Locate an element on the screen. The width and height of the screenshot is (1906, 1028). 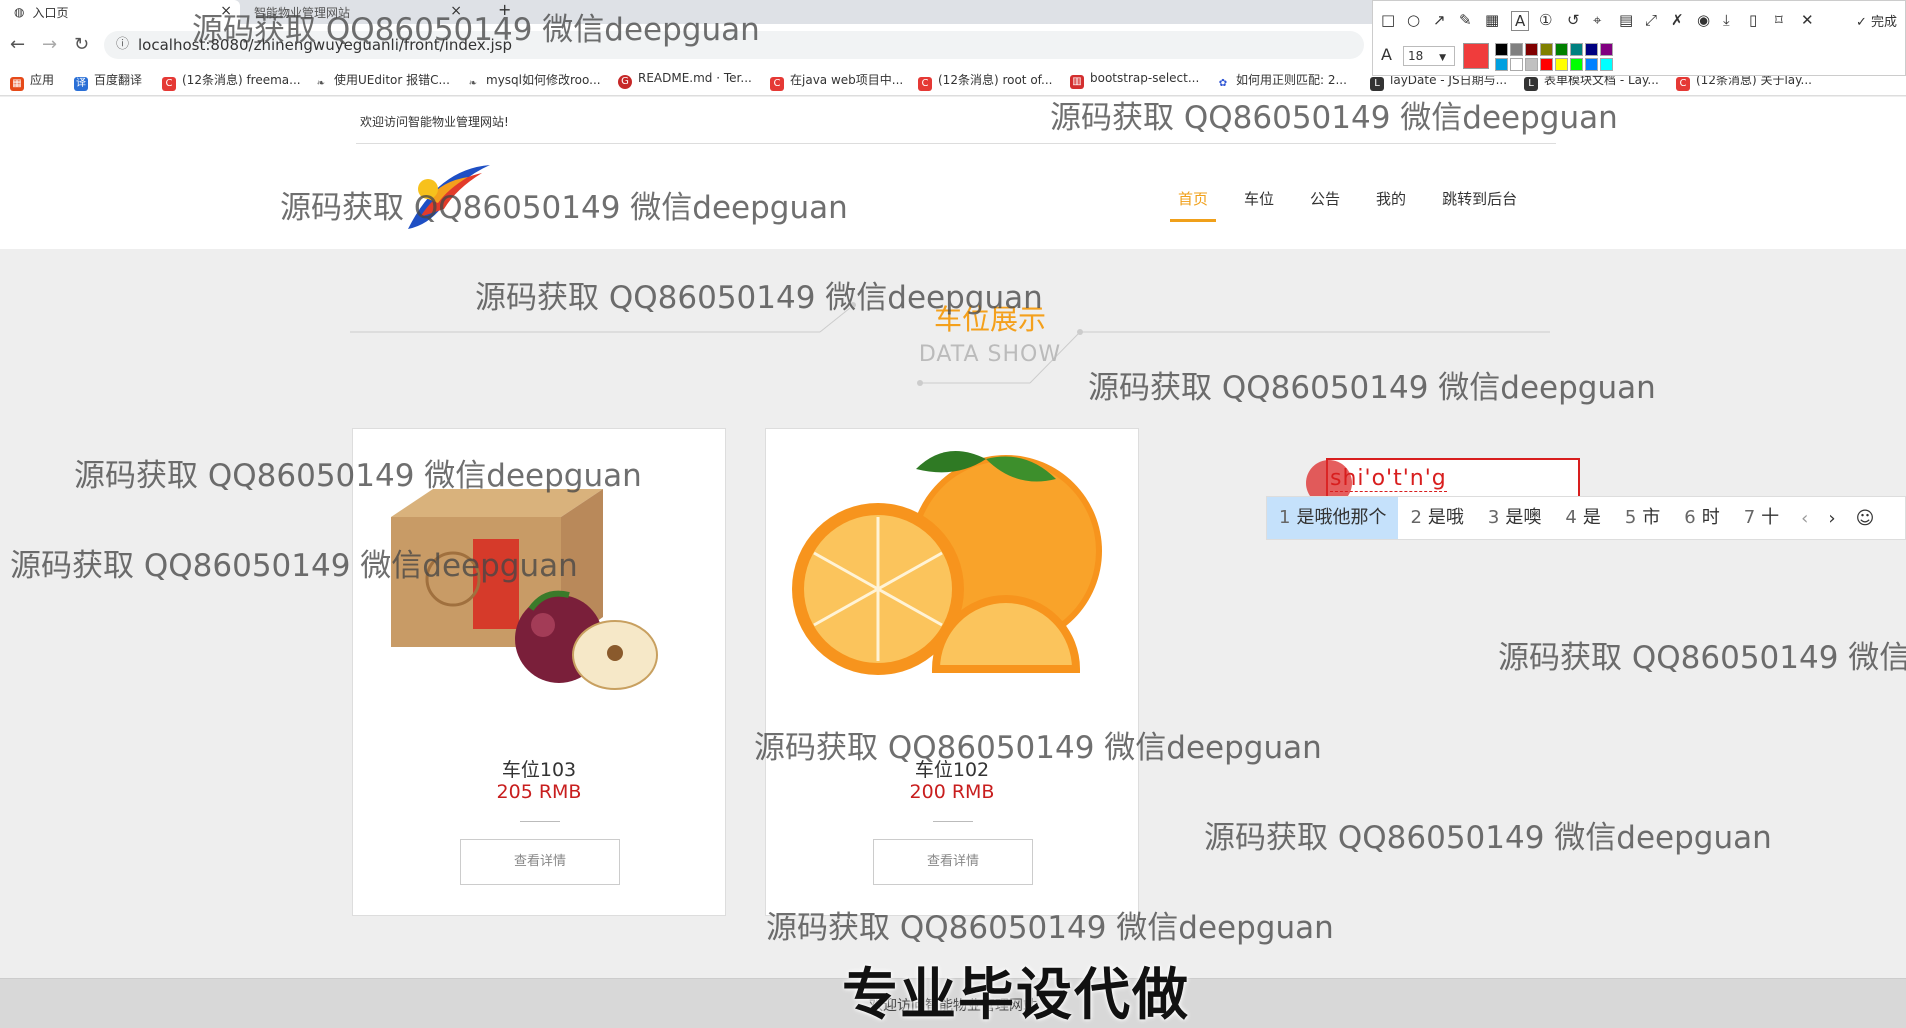
number-tool-icon: ① is located at coordinates (1545, 20).